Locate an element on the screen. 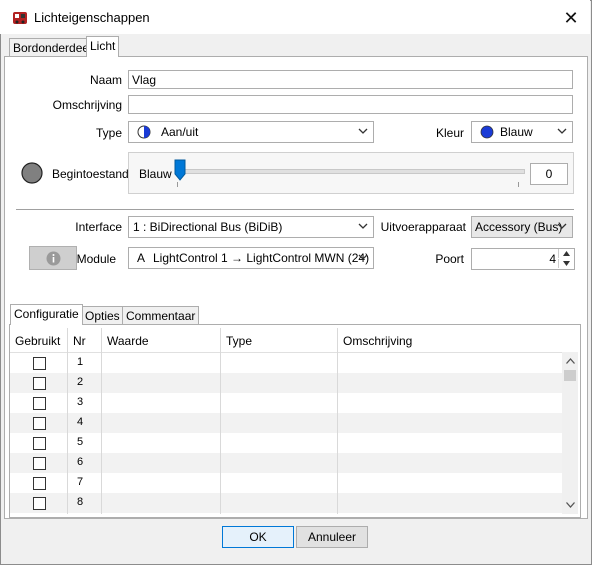  uitvoer-select: Accessory (Bus) is located at coordinates (522, 227).